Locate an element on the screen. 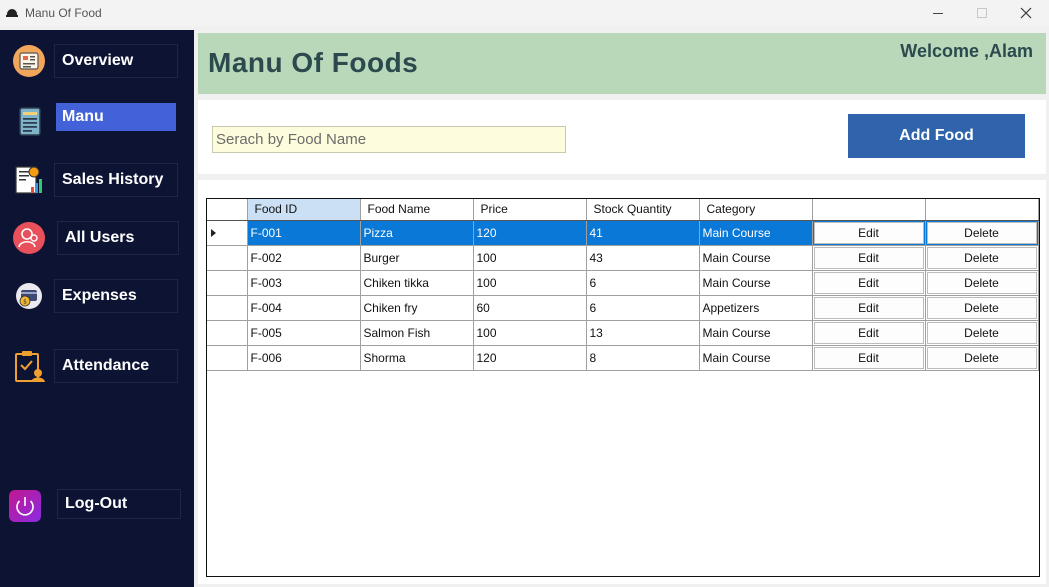  cell-food-id: F-004 is located at coordinates (303, 307).